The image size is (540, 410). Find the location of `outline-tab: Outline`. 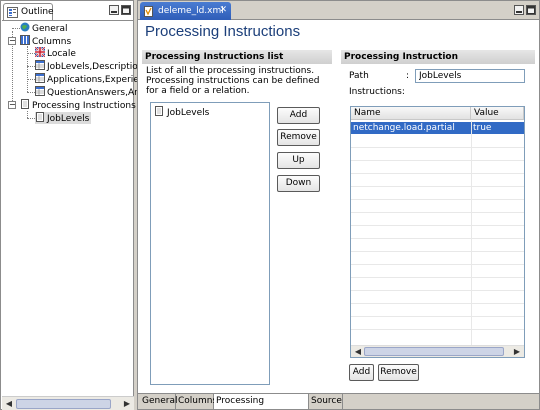

outline-tab: Outline is located at coordinates (28, 11).